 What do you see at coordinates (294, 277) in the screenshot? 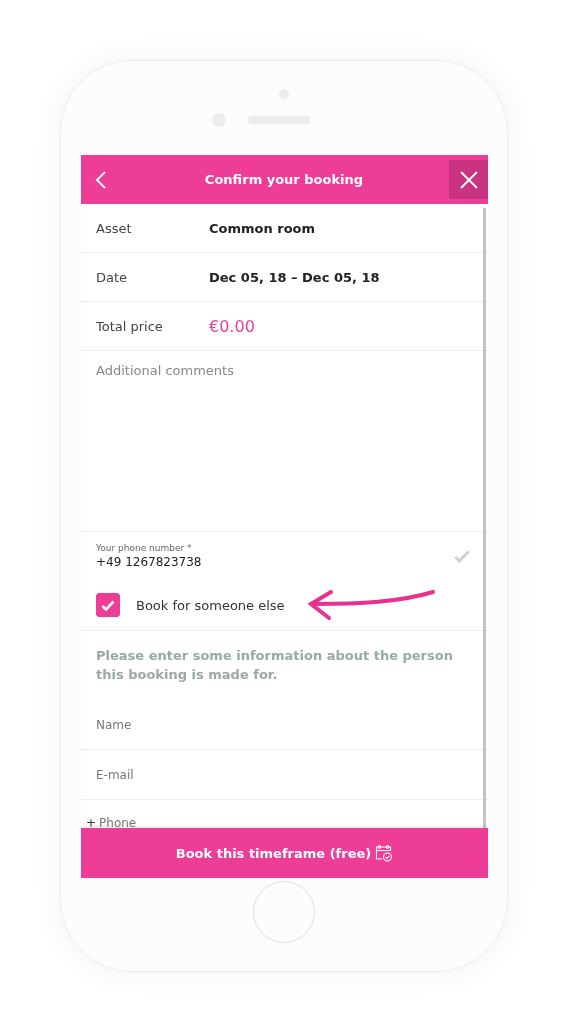
I see `field-value: Dec 05, 18 – Dec 05, 18` at bounding box center [294, 277].